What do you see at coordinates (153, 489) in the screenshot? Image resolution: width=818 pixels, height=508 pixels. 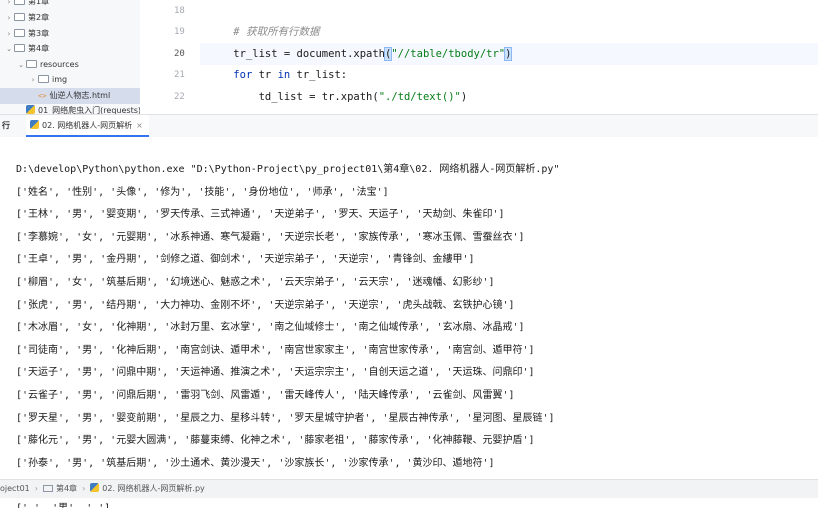 I see `breadcrumb-item: 02. 网络机器人-网页解析.py` at bounding box center [153, 489].